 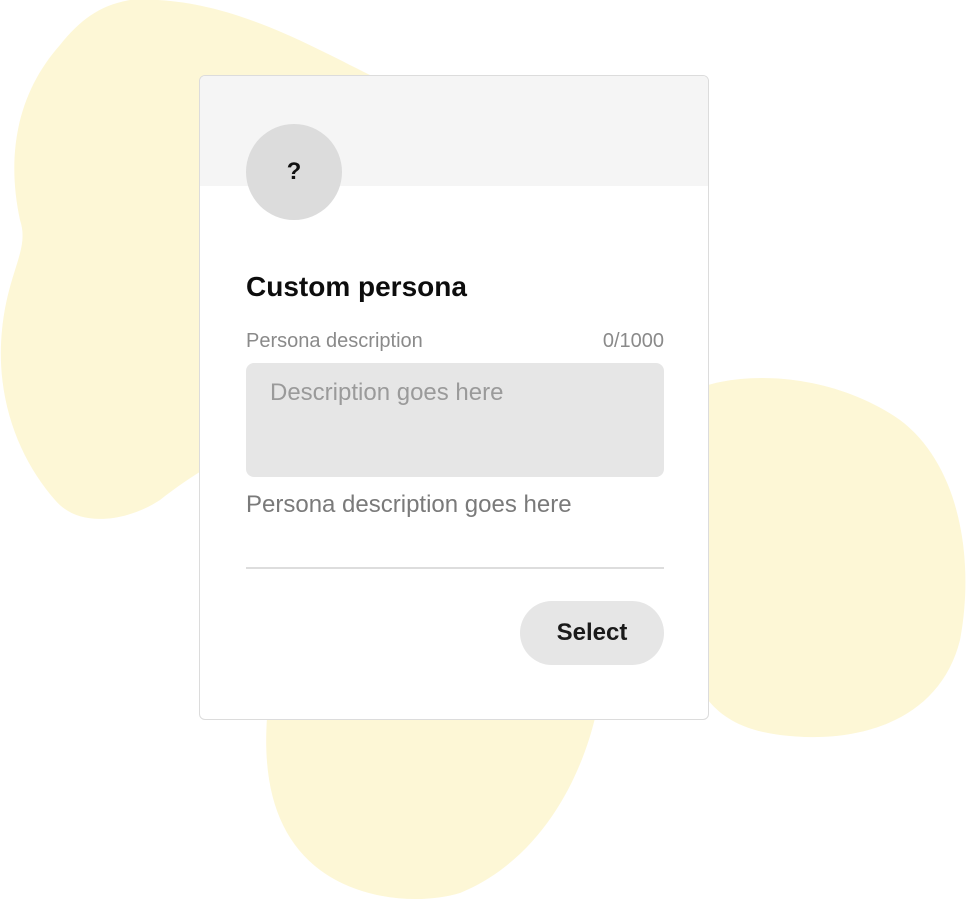 I want to click on question-mark-icon: ?, so click(x=294, y=171).